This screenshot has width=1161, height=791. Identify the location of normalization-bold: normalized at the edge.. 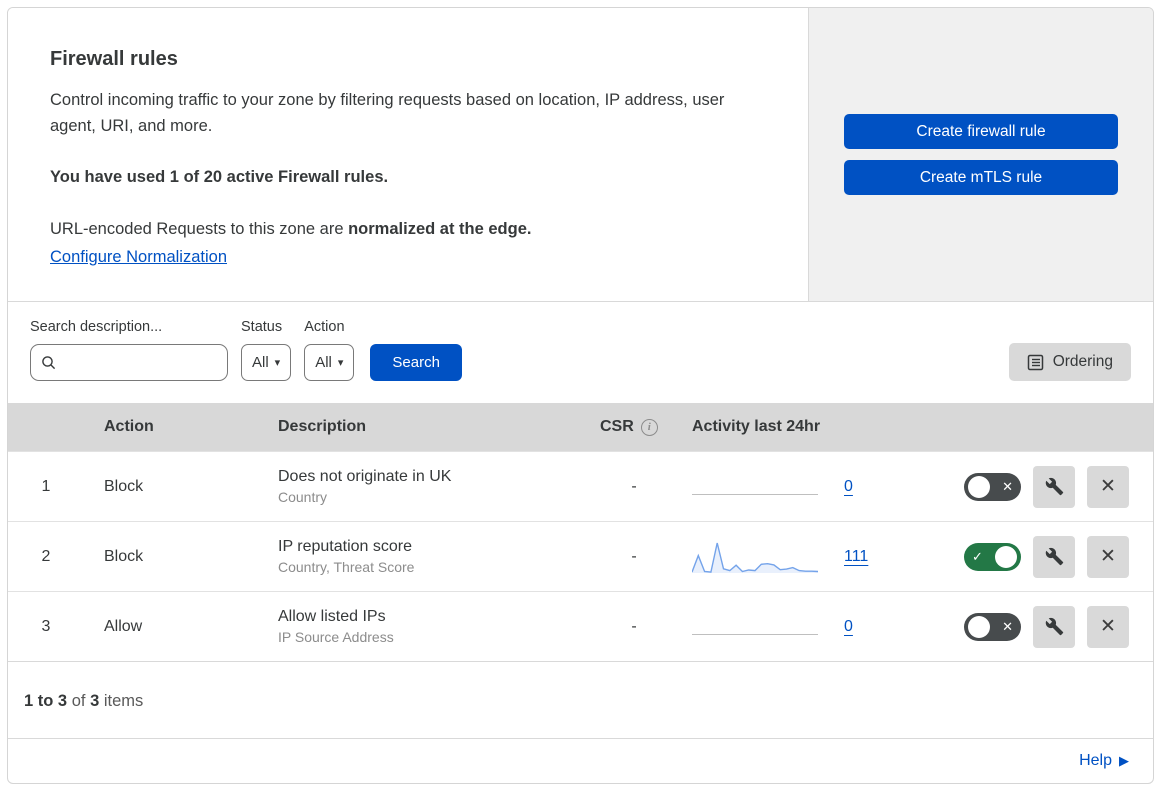
(440, 228).